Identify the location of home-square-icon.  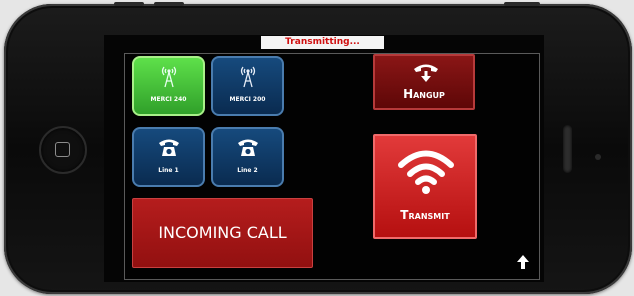
(62, 149).